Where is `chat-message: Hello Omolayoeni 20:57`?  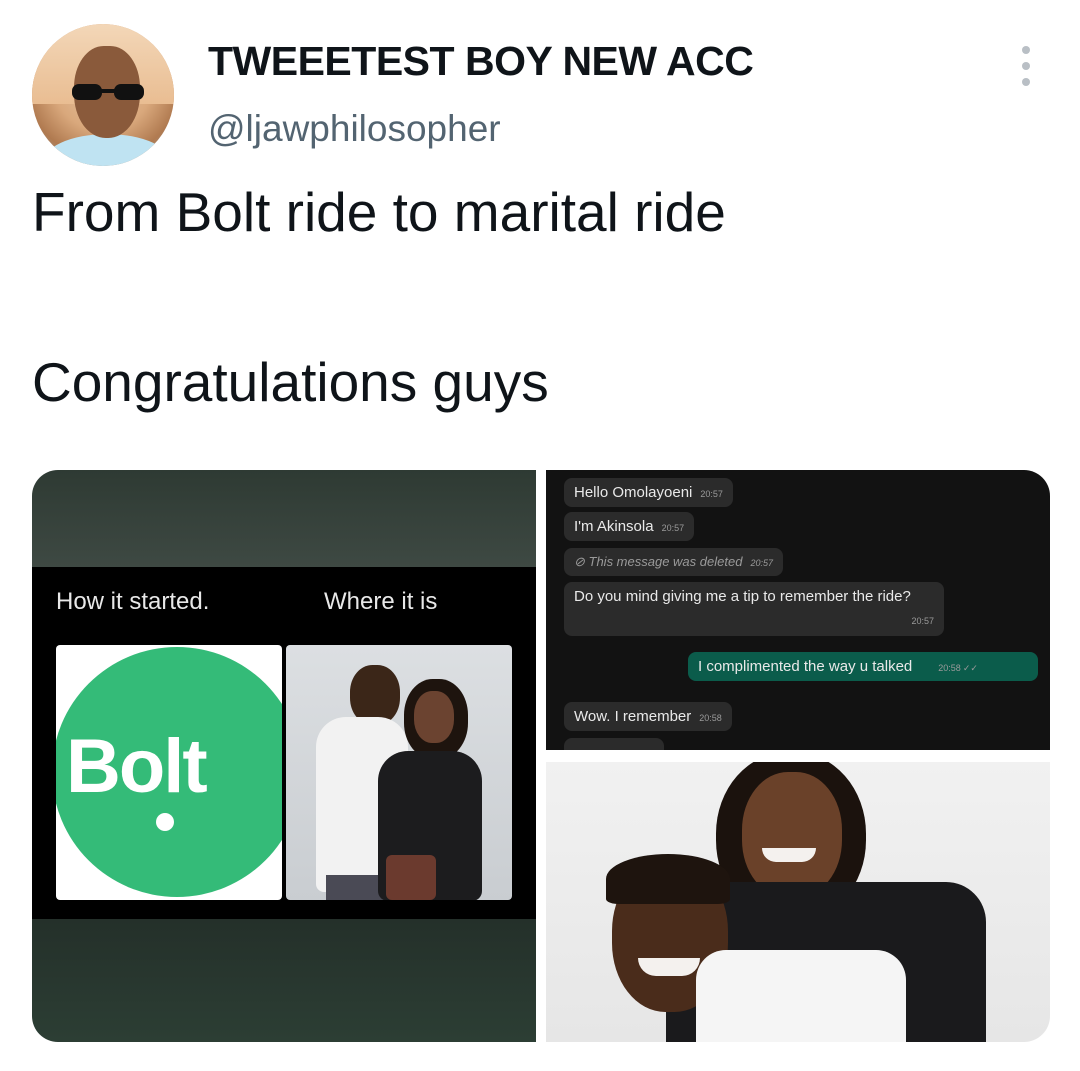
chat-message: Hello Omolayoeni 20:57 is located at coordinates (648, 492).